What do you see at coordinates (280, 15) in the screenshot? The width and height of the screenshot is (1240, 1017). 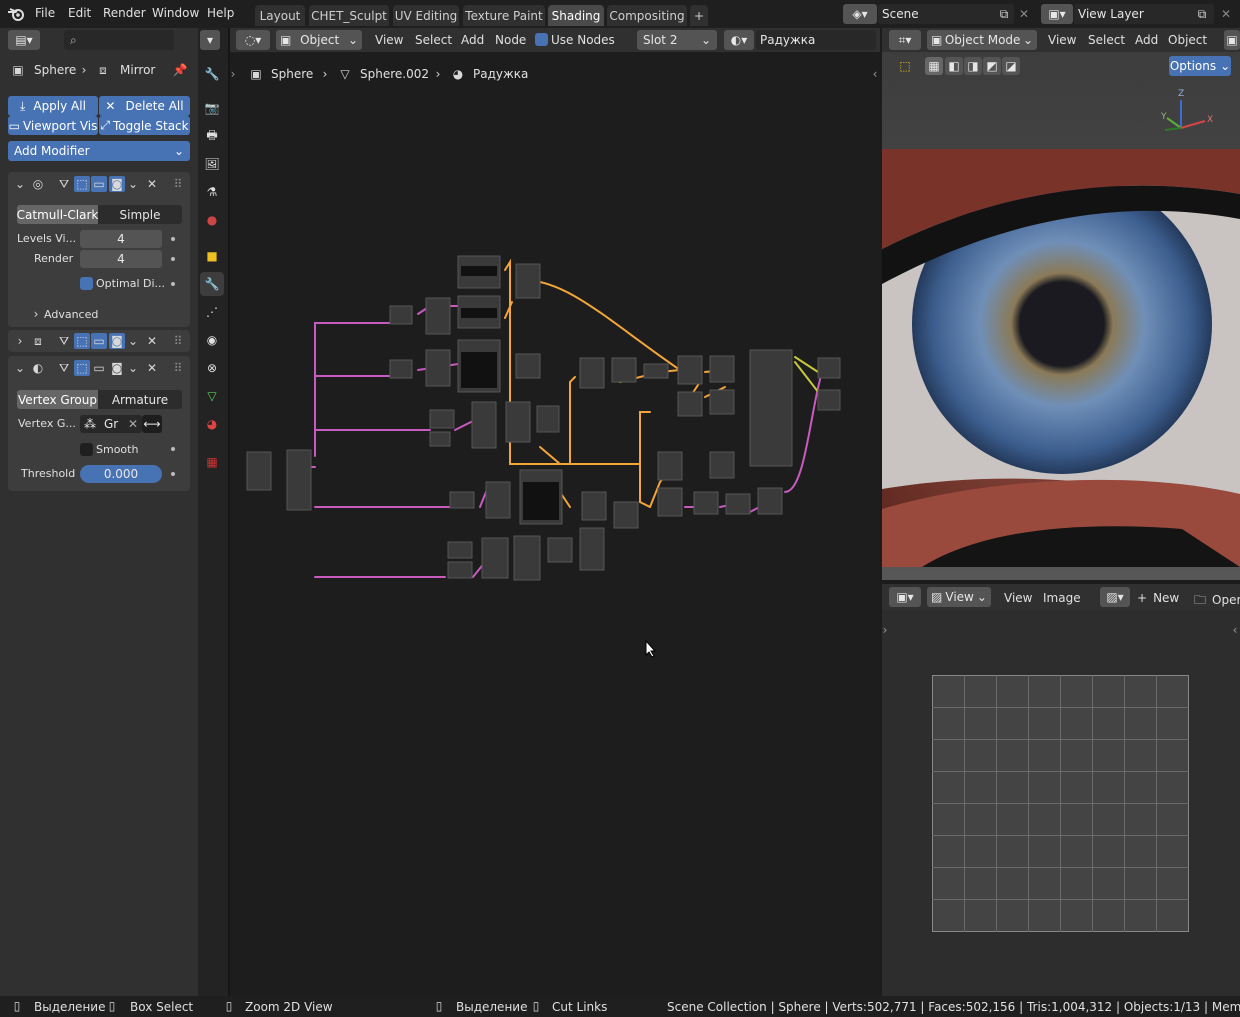 I see `tab-layout: Layout` at bounding box center [280, 15].